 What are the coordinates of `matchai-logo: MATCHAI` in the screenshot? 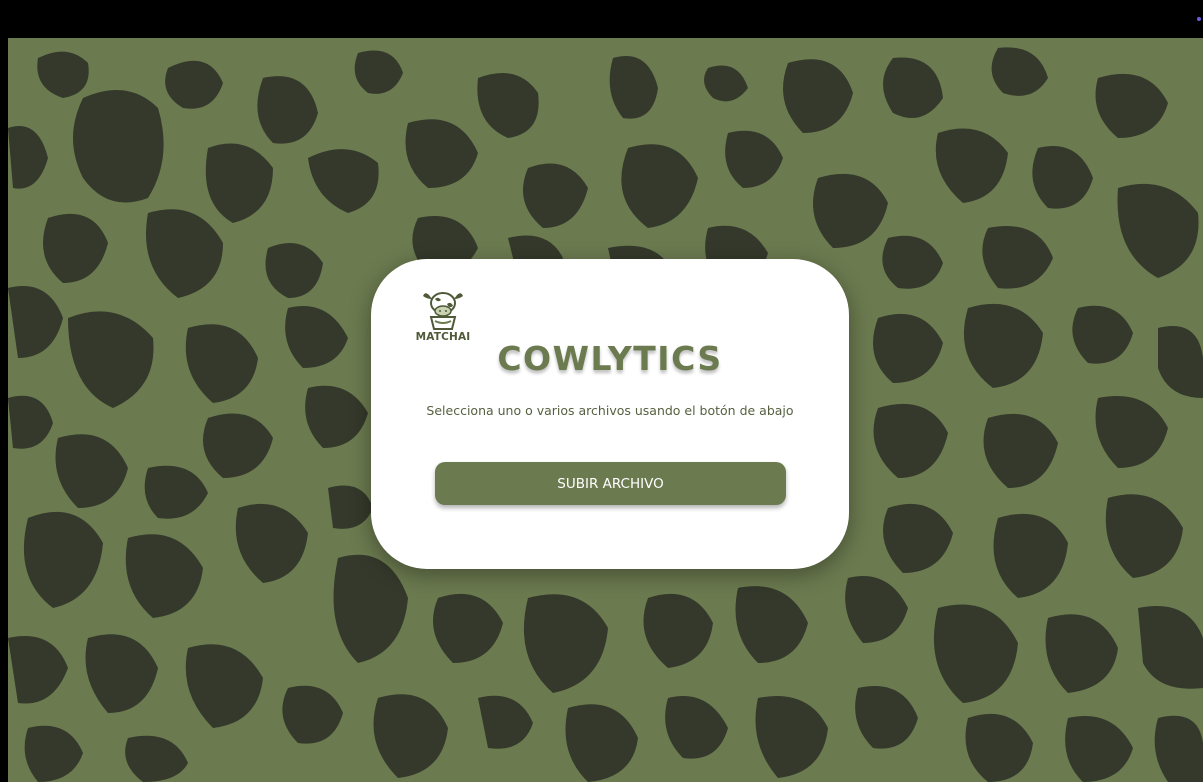 It's located at (443, 317).